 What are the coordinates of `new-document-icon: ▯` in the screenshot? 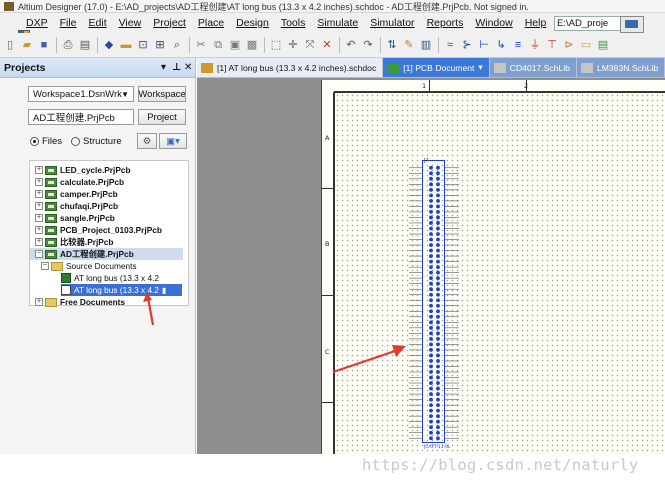 It's located at (10, 45).